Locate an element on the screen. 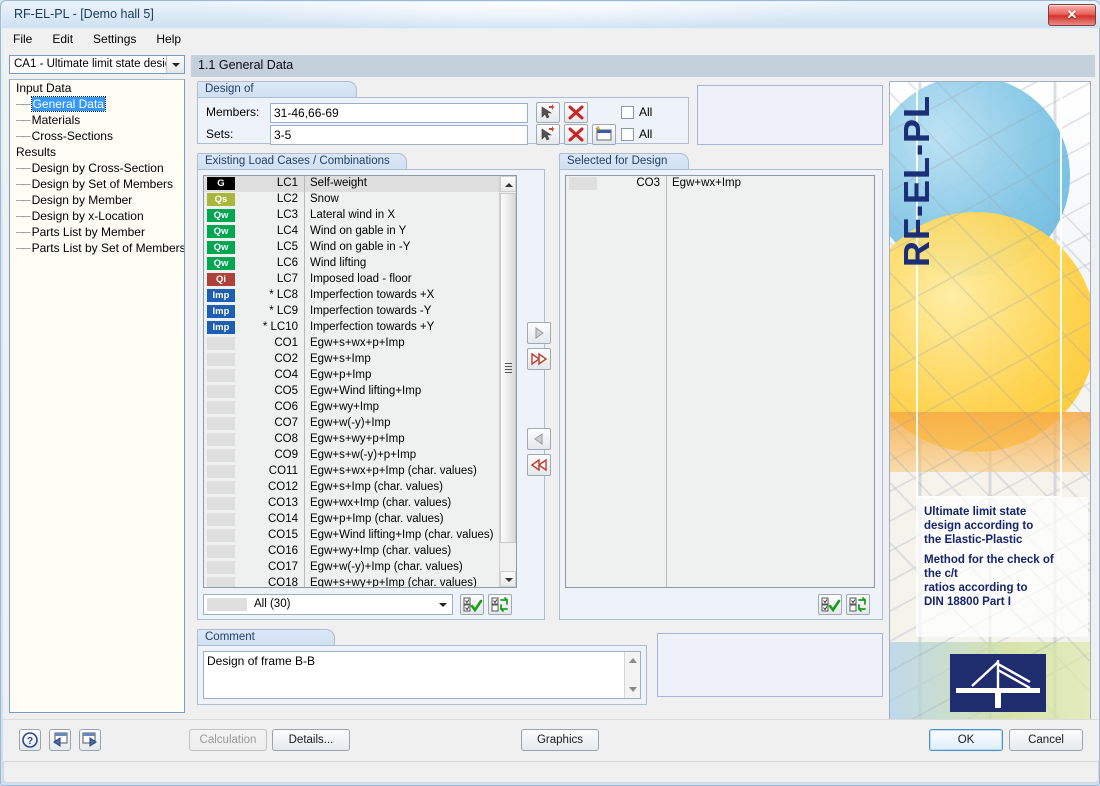  sidebar-item-design-by-set-of-members: ── Design by Set of Members is located at coordinates (97, 184).